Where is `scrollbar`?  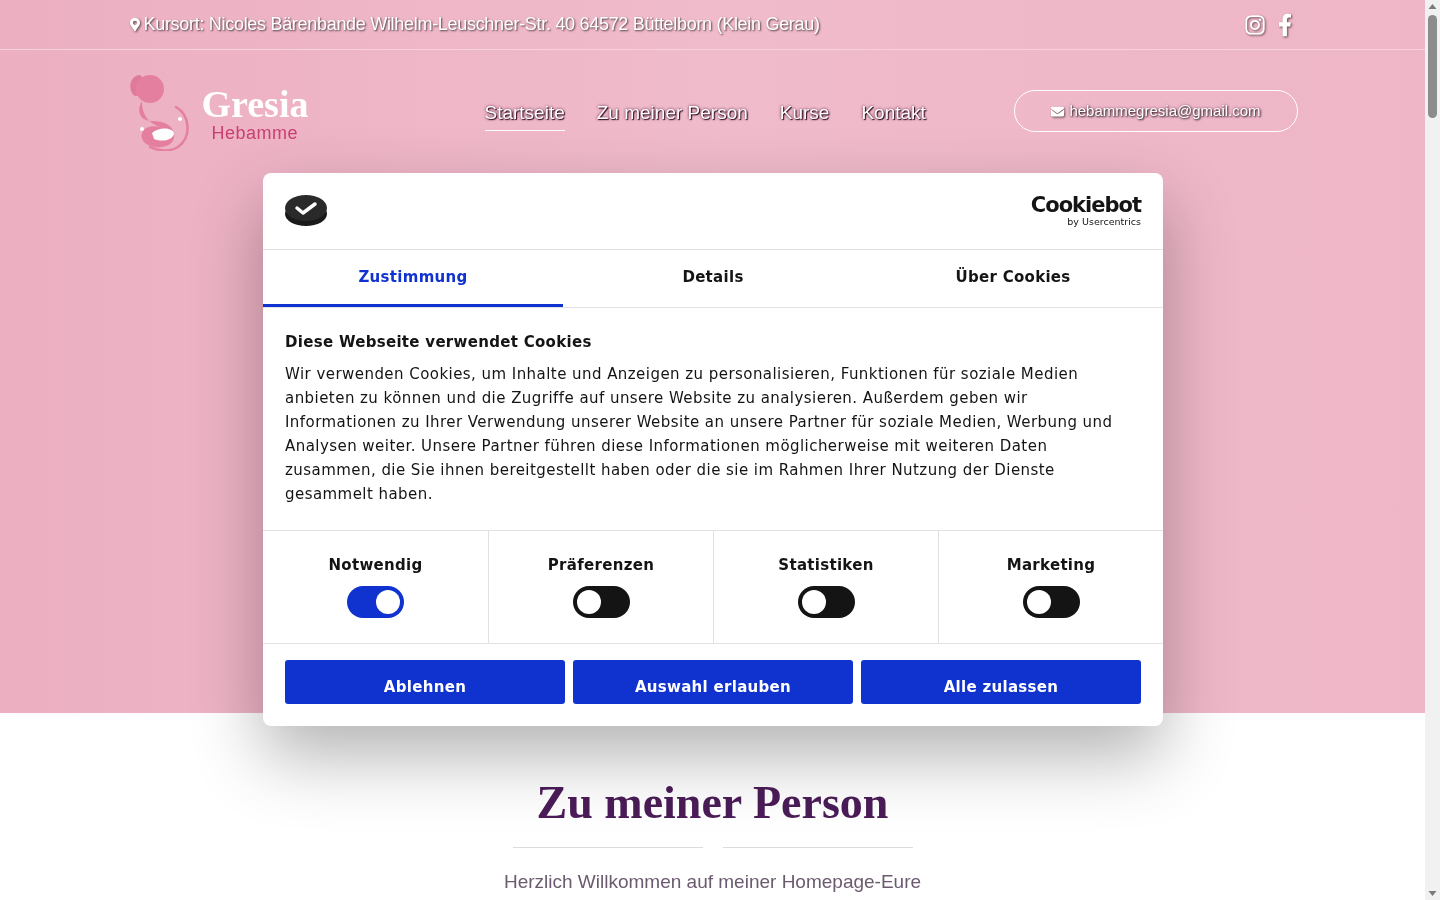 scrollbar is located at coordinates (1432, 450).